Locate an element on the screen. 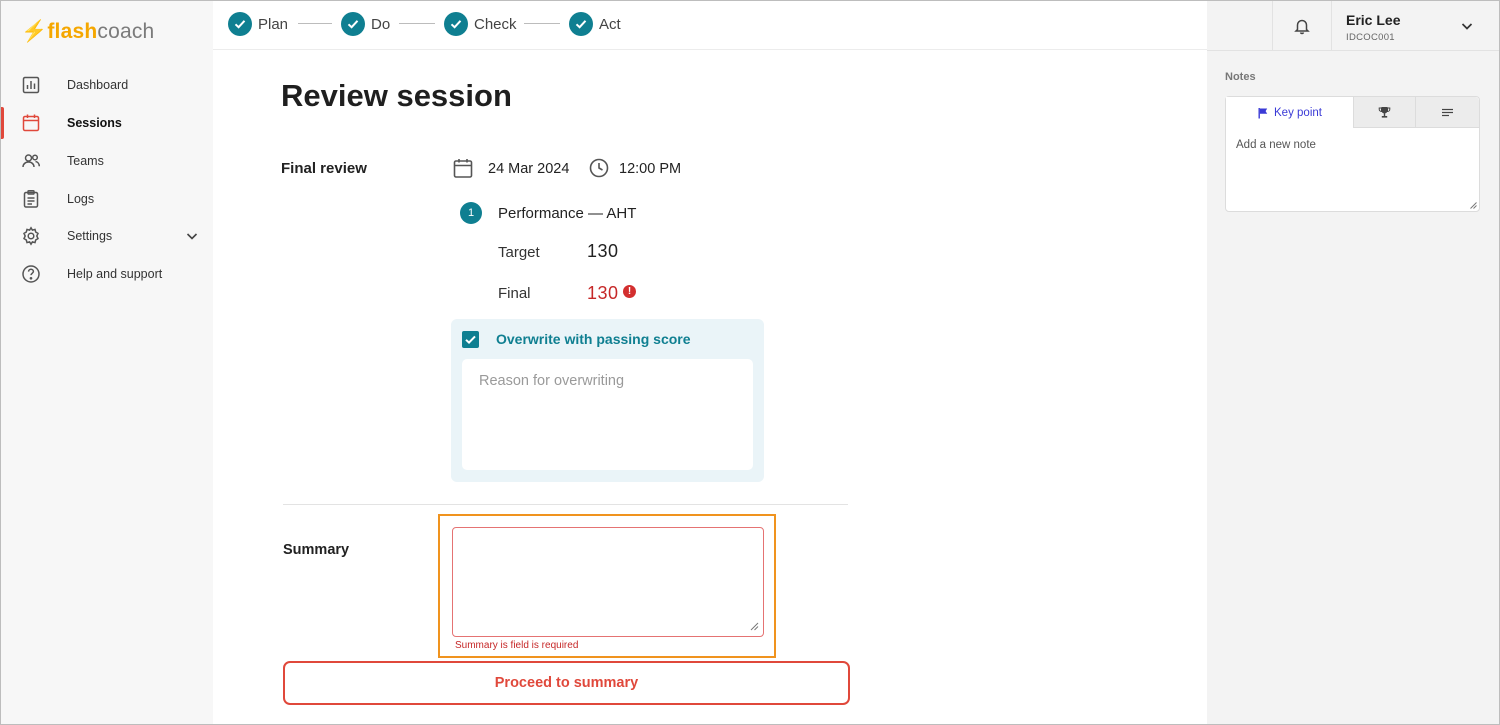 The height and width of the screenshot is (725, 1500). step-check: Check is located at coordinates (480, 24).